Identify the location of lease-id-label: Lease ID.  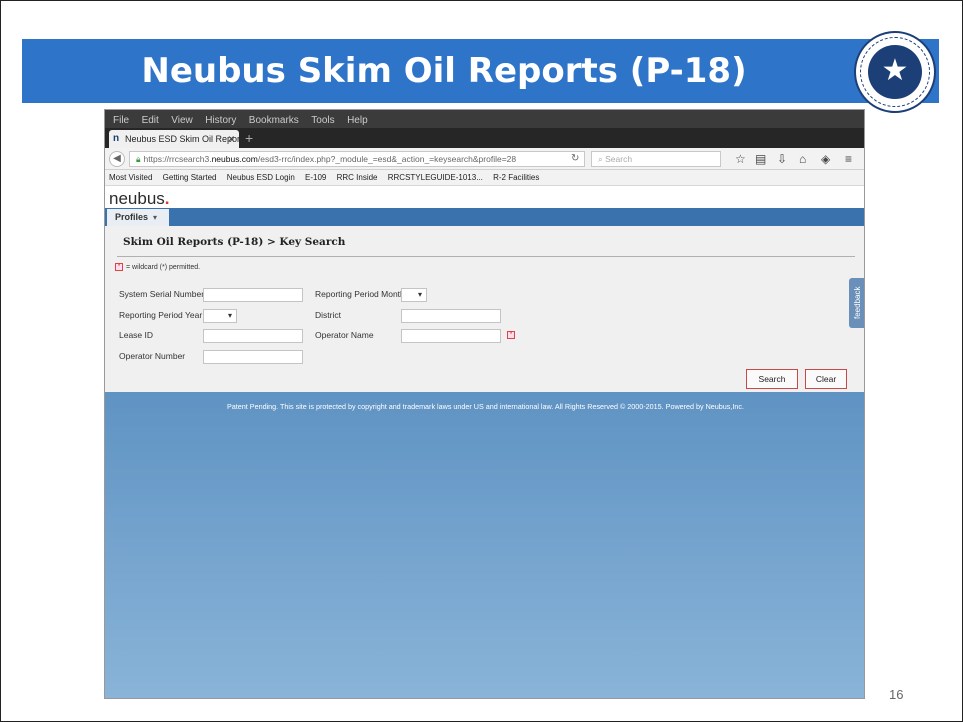
(136, 335).